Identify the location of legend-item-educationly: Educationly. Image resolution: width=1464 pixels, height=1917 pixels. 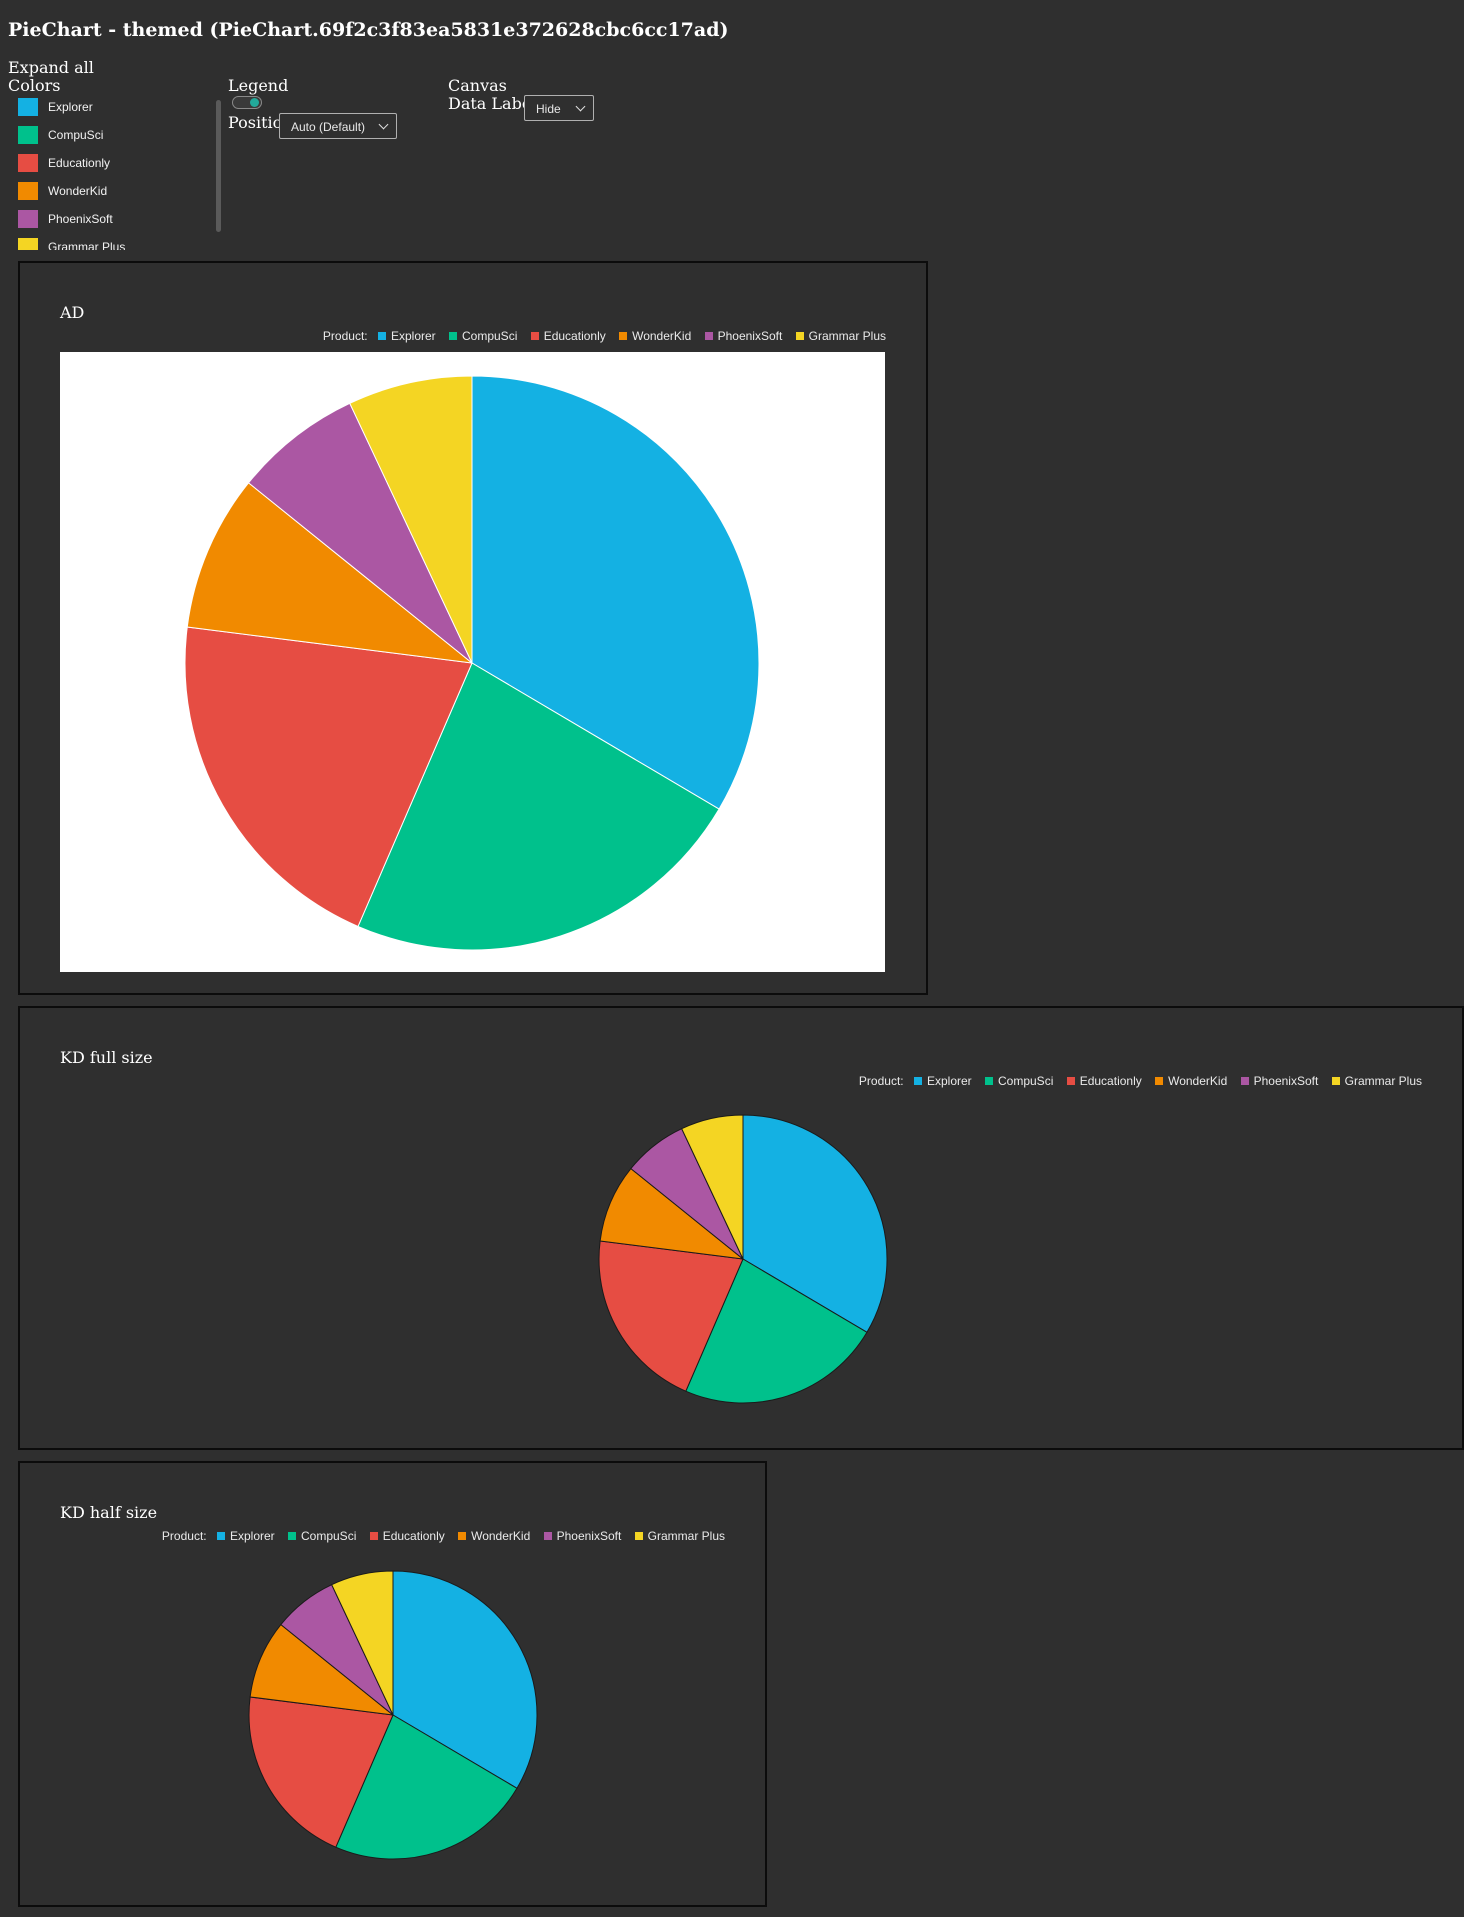
(568, 336).